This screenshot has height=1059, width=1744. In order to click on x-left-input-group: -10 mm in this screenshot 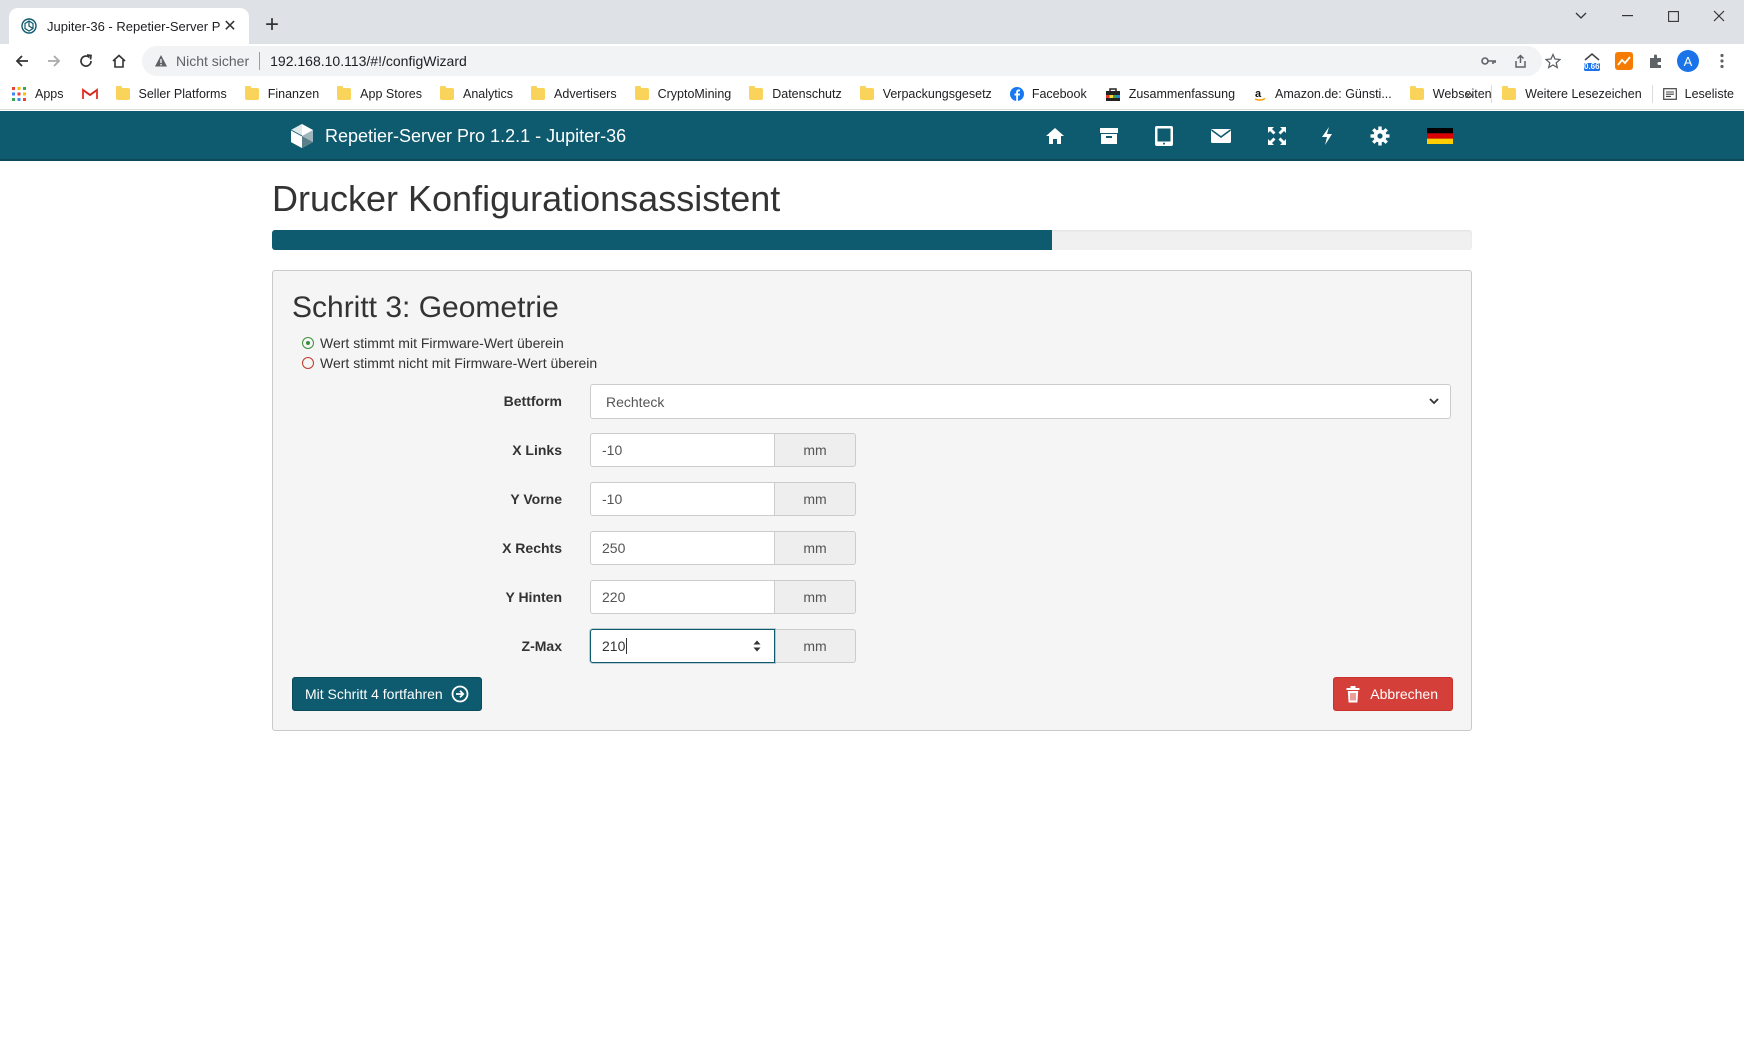, I will do `click(723, 450)`.